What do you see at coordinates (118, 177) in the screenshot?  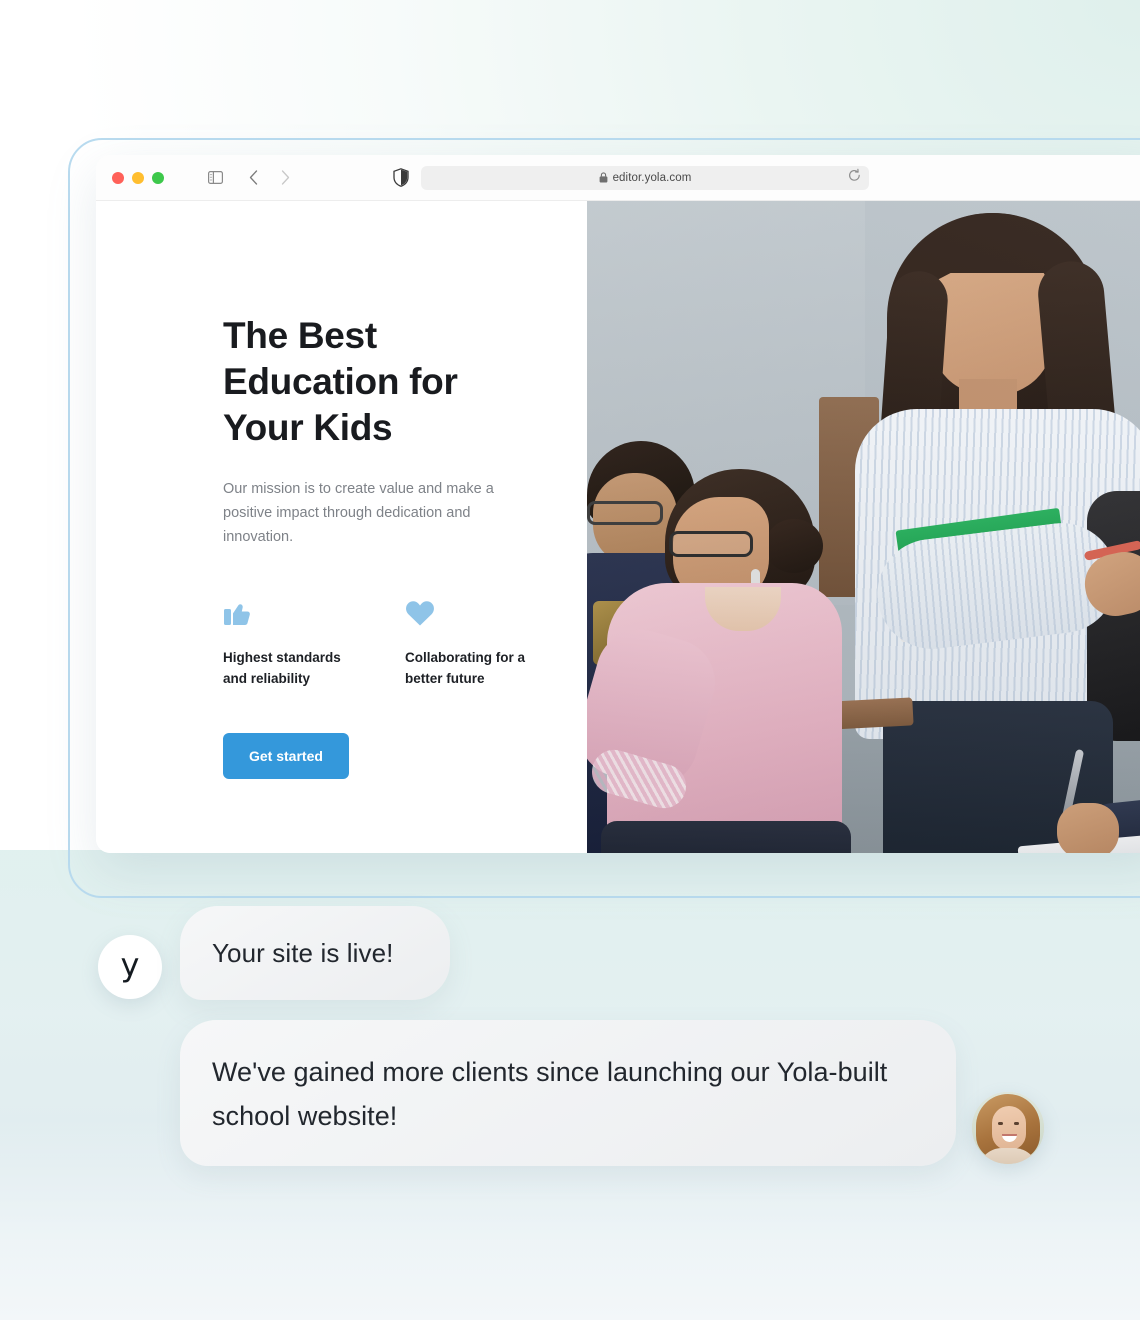 I see `close-window-button` at bounding box center [118, 177].